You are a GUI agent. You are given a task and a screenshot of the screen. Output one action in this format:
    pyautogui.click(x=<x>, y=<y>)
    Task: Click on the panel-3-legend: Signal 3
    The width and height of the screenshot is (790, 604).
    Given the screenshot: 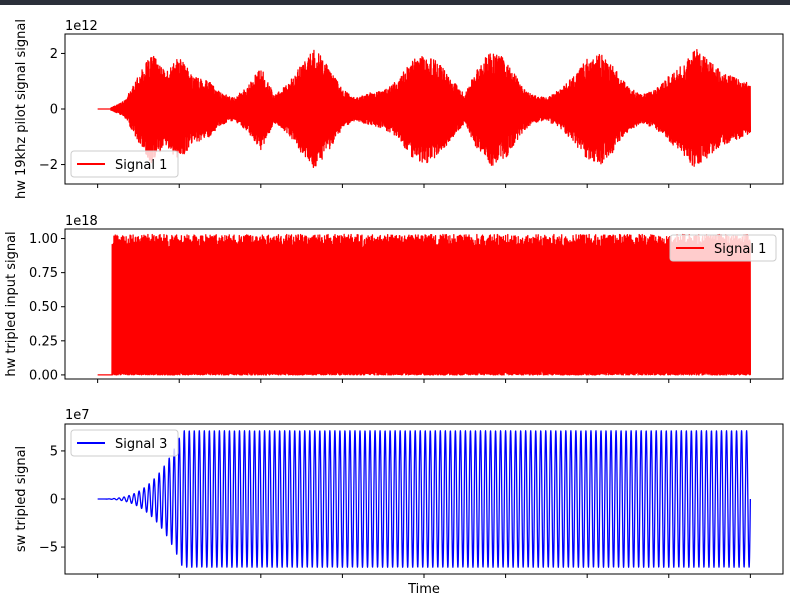 What is the action you would take?
    pyautogui.click(x=124, y=443)
    